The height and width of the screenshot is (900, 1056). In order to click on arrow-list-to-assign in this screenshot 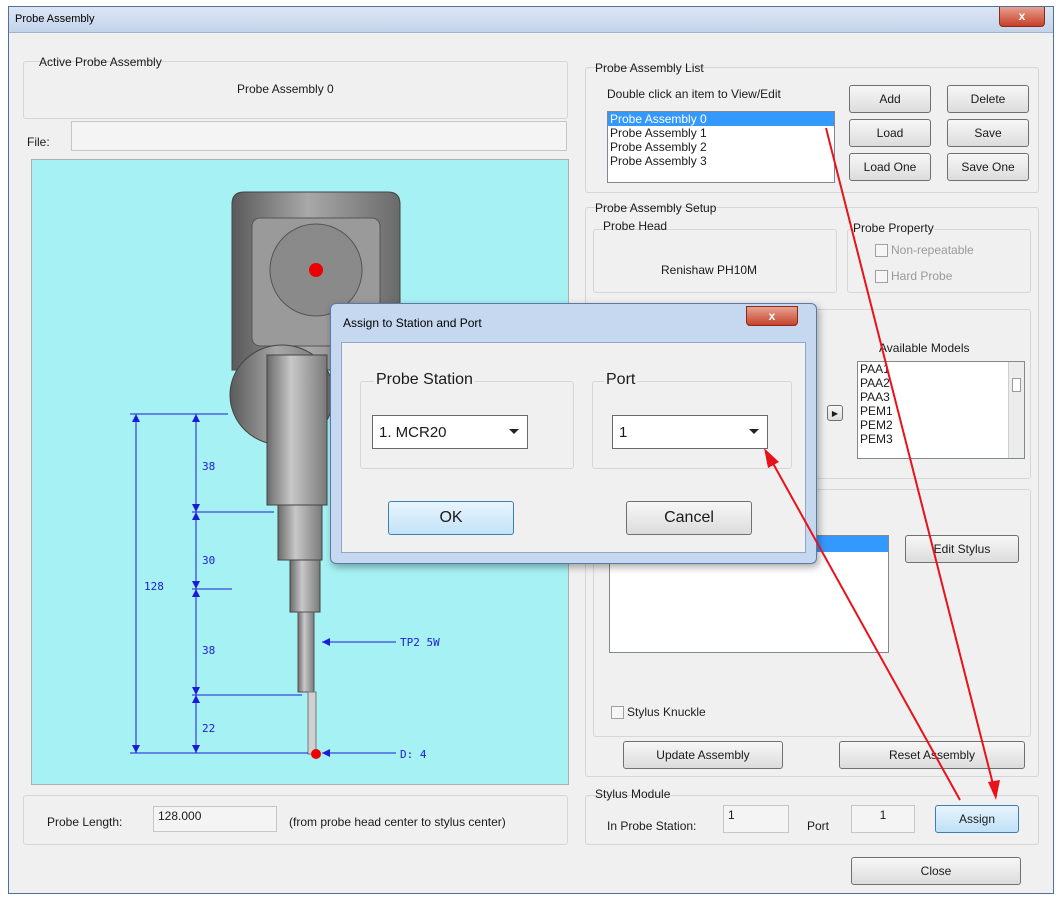, I will do `click(911, 462)`.